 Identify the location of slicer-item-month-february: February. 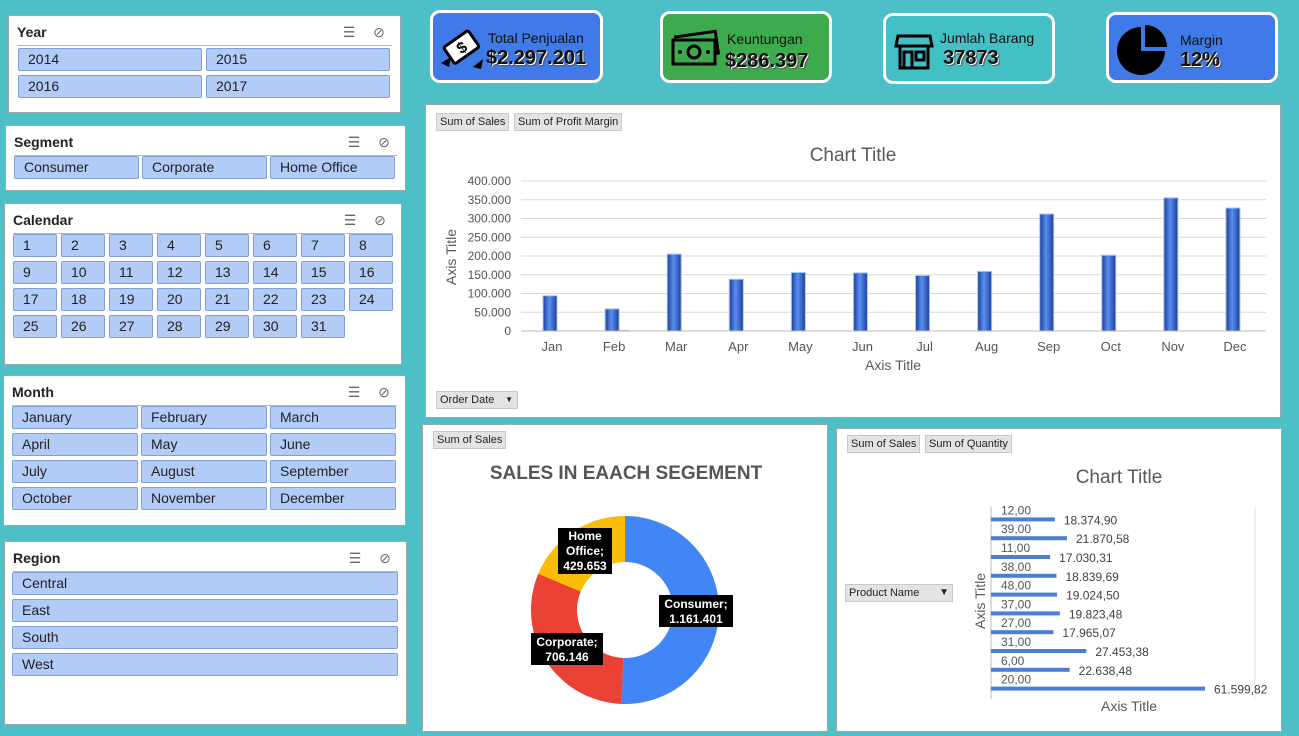
(204, 417).